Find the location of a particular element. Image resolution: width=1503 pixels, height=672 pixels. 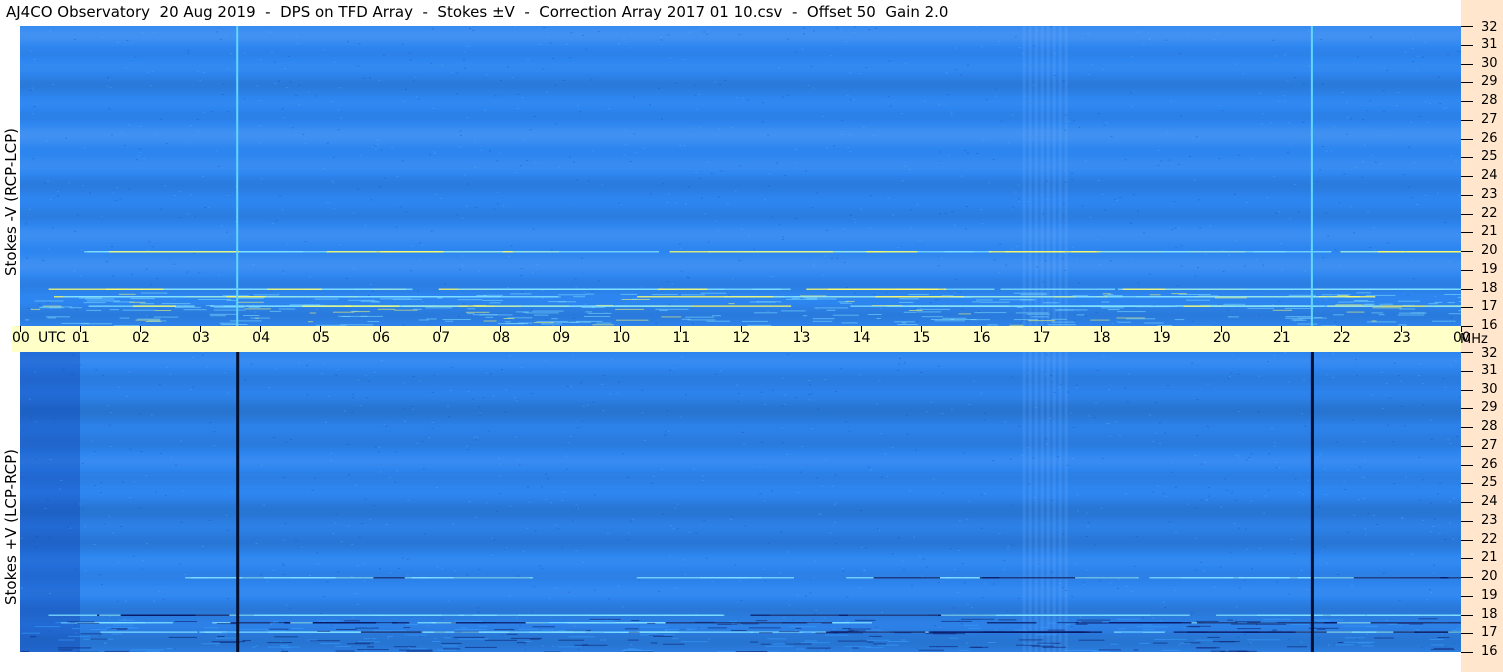

freq-tick-mark is located at coordinates (1467, 521).